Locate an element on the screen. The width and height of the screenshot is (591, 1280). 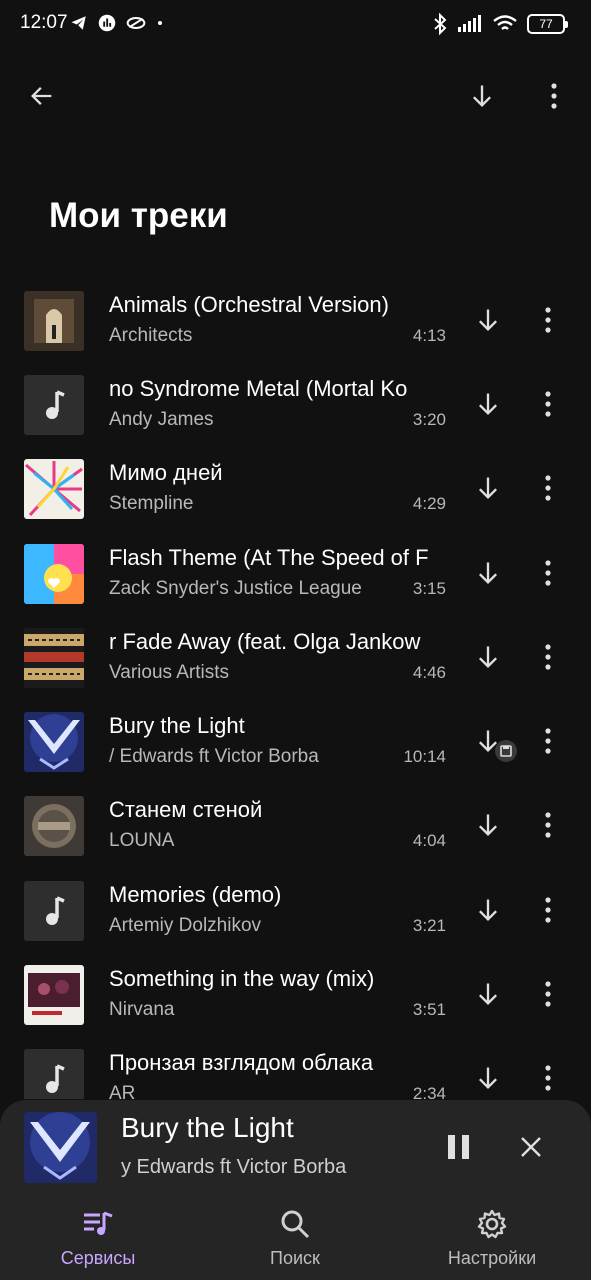
track-duration: 3:15 is located at coordinates (429, 588).